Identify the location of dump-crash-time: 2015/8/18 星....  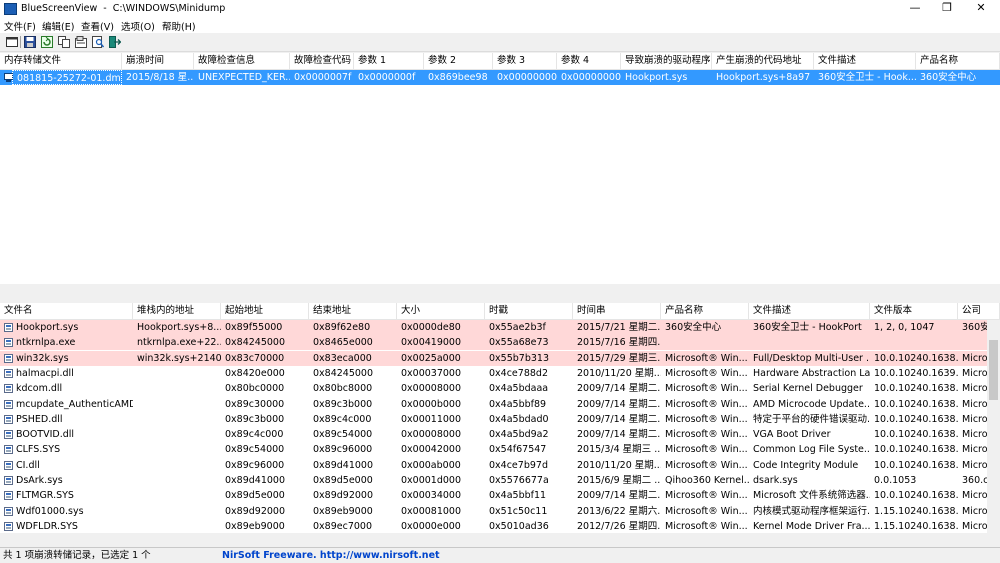
(160, 77).